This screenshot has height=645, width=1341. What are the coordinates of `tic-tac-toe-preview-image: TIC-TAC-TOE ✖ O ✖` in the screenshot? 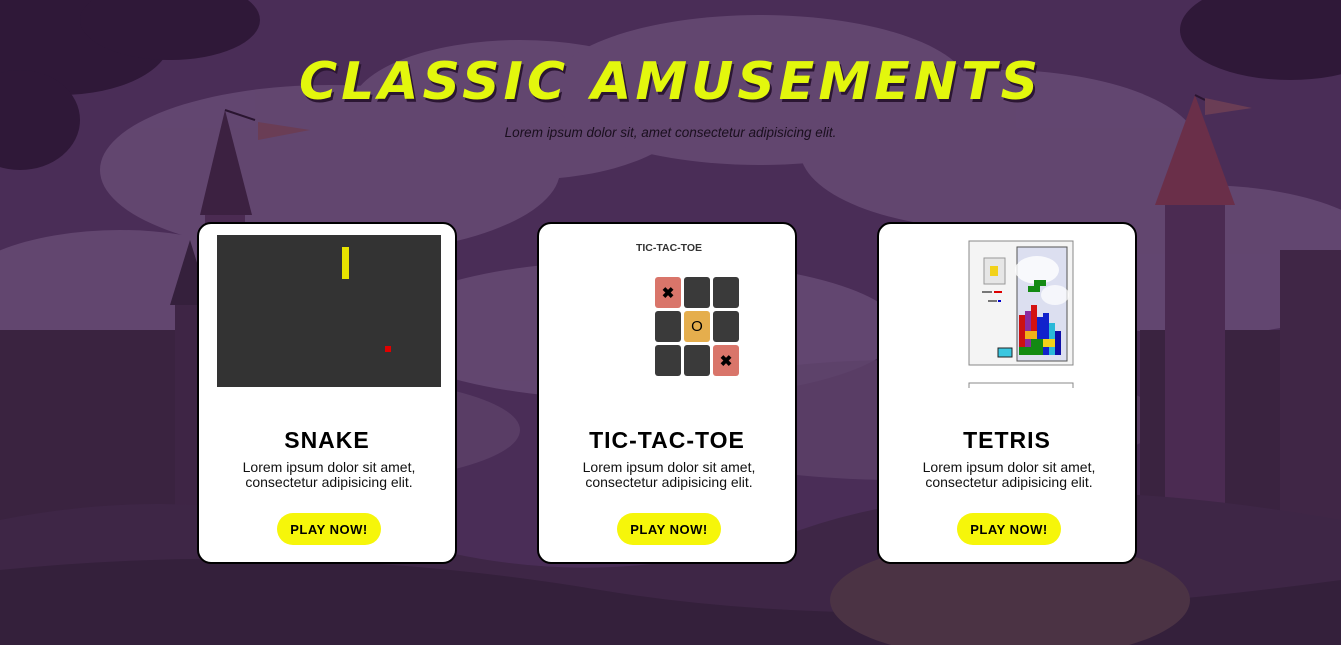 It's located at (669, 311).